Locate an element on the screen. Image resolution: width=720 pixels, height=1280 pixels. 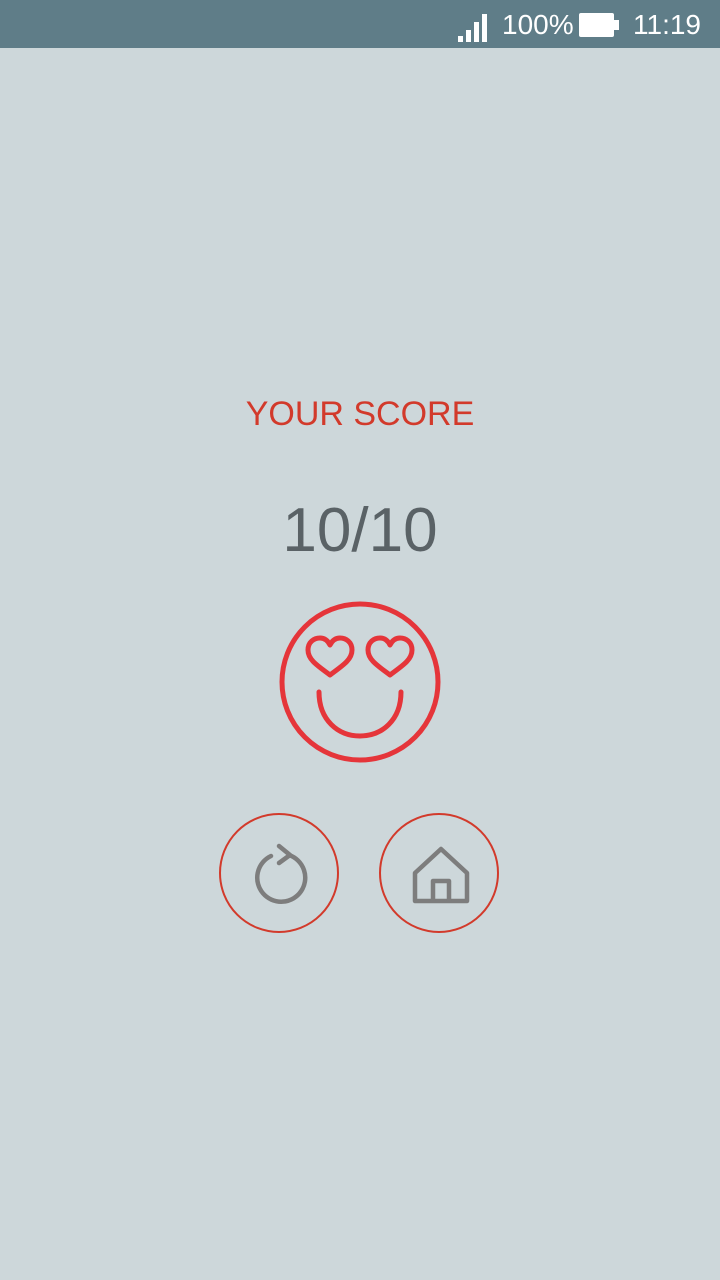
replay-button is located at coordinates (279, 873).